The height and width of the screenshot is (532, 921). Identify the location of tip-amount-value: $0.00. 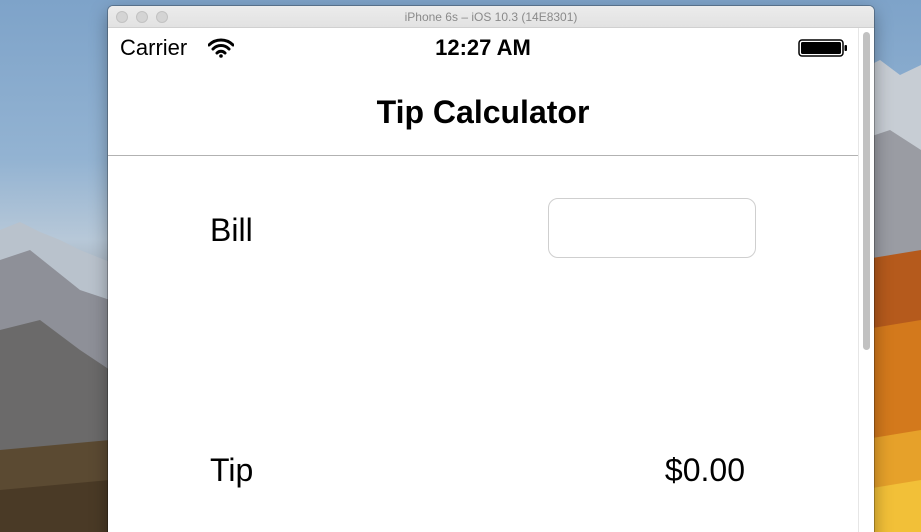
(704, 470).